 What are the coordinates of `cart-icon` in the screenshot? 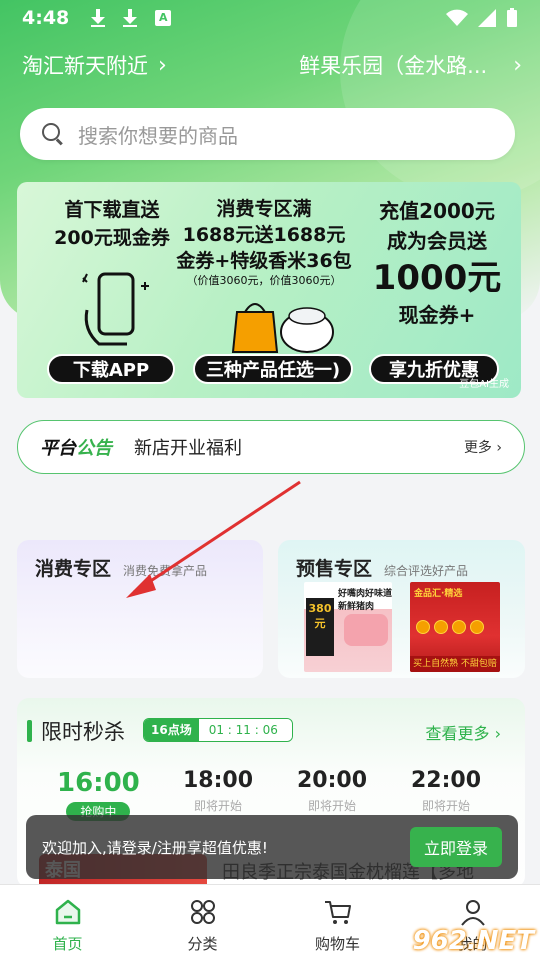 It's located at (337, 912).